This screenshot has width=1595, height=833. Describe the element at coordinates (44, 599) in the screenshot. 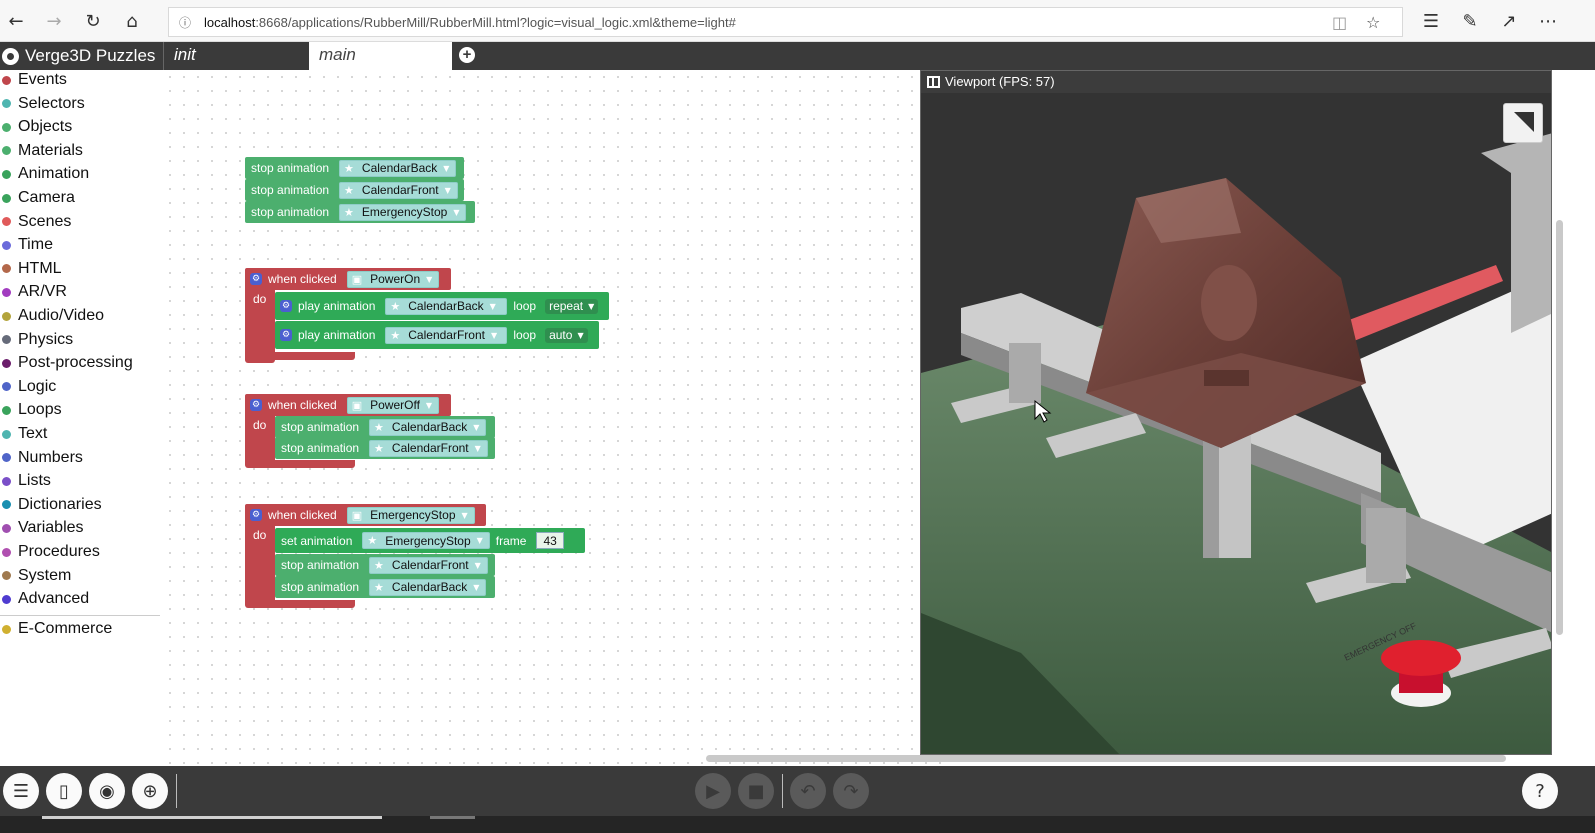

I see `toolbox-category-advanced: Advanced` at that location.